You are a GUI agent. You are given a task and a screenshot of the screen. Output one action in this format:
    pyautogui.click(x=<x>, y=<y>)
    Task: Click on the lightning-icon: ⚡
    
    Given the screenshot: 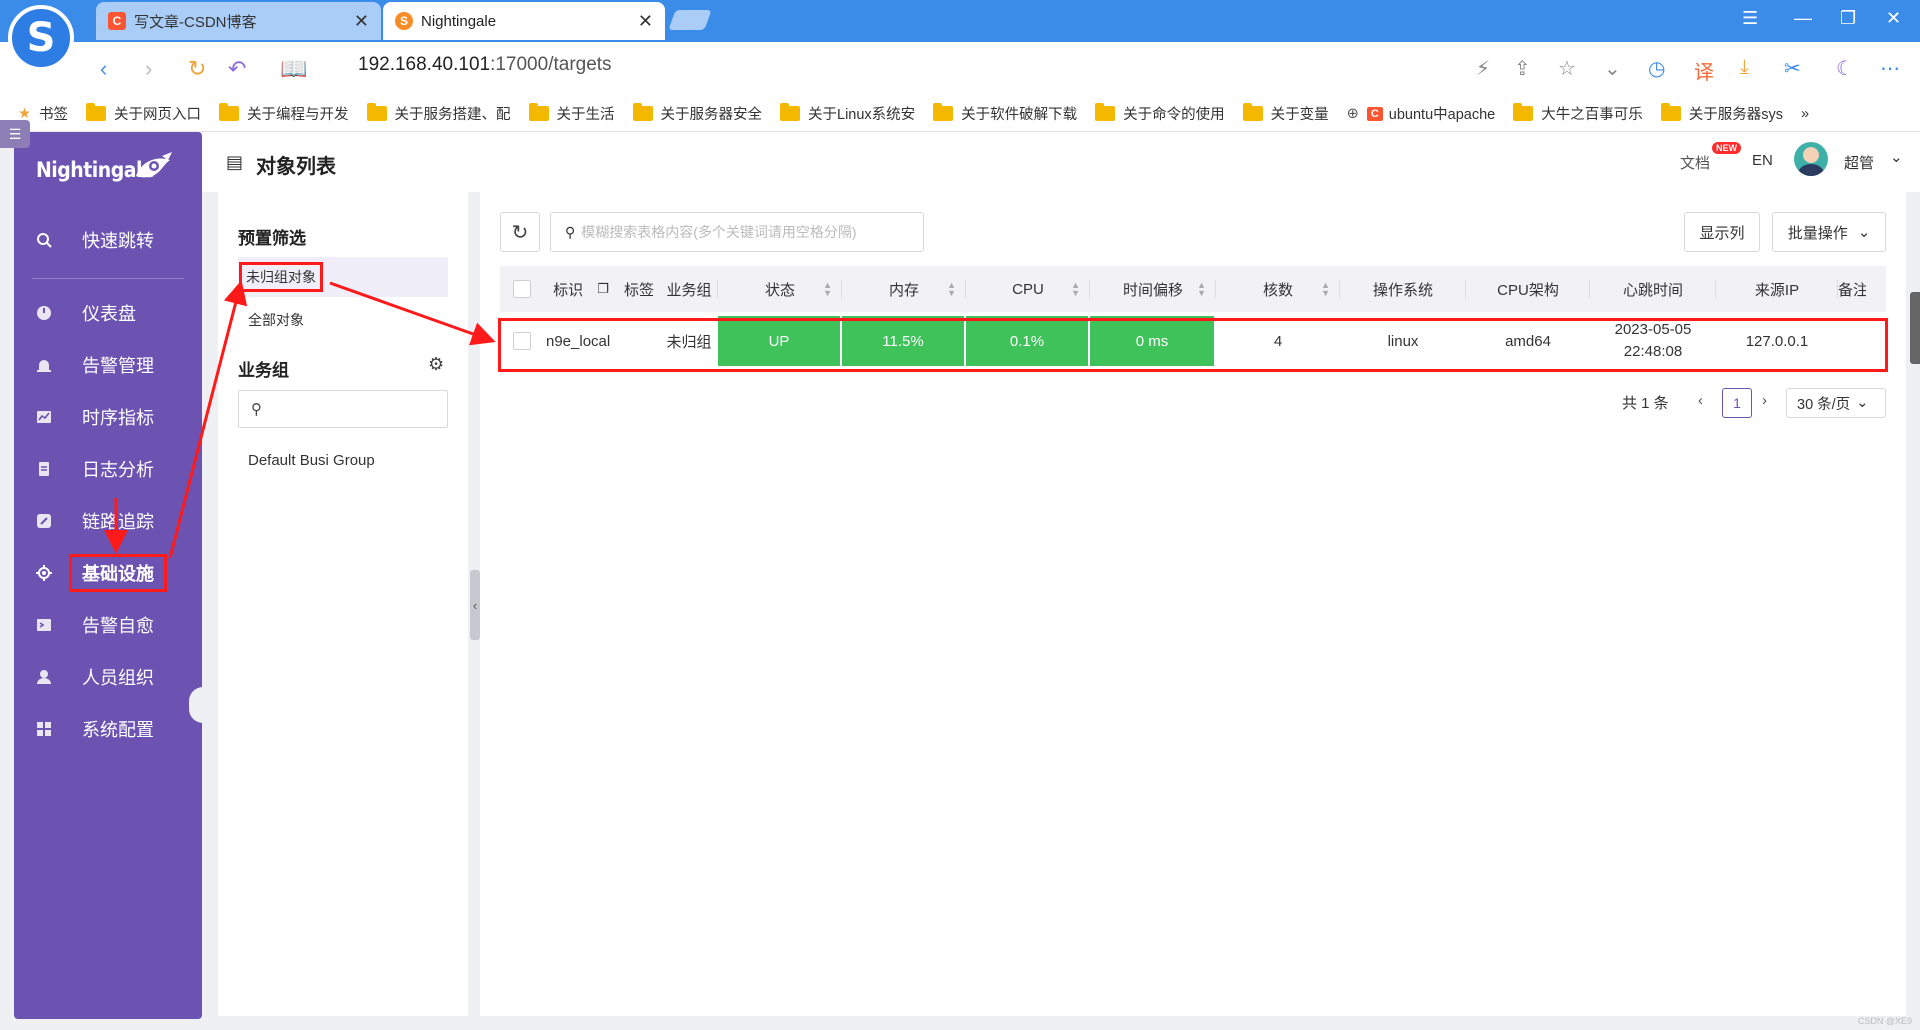 What is the action you would take?
    pyautogui.click(x=1483, y=68)
    